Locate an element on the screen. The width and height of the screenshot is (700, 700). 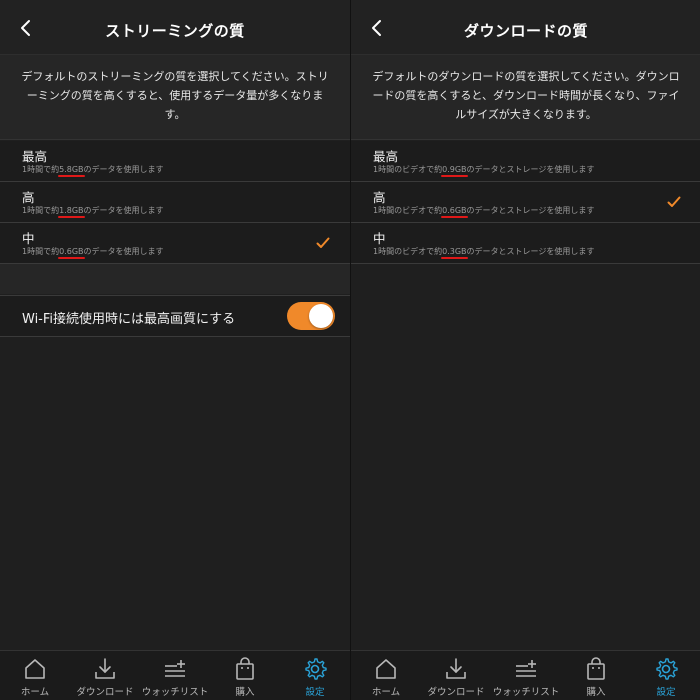
data-amount: 5.8GB is located at coordinates (71, 171).